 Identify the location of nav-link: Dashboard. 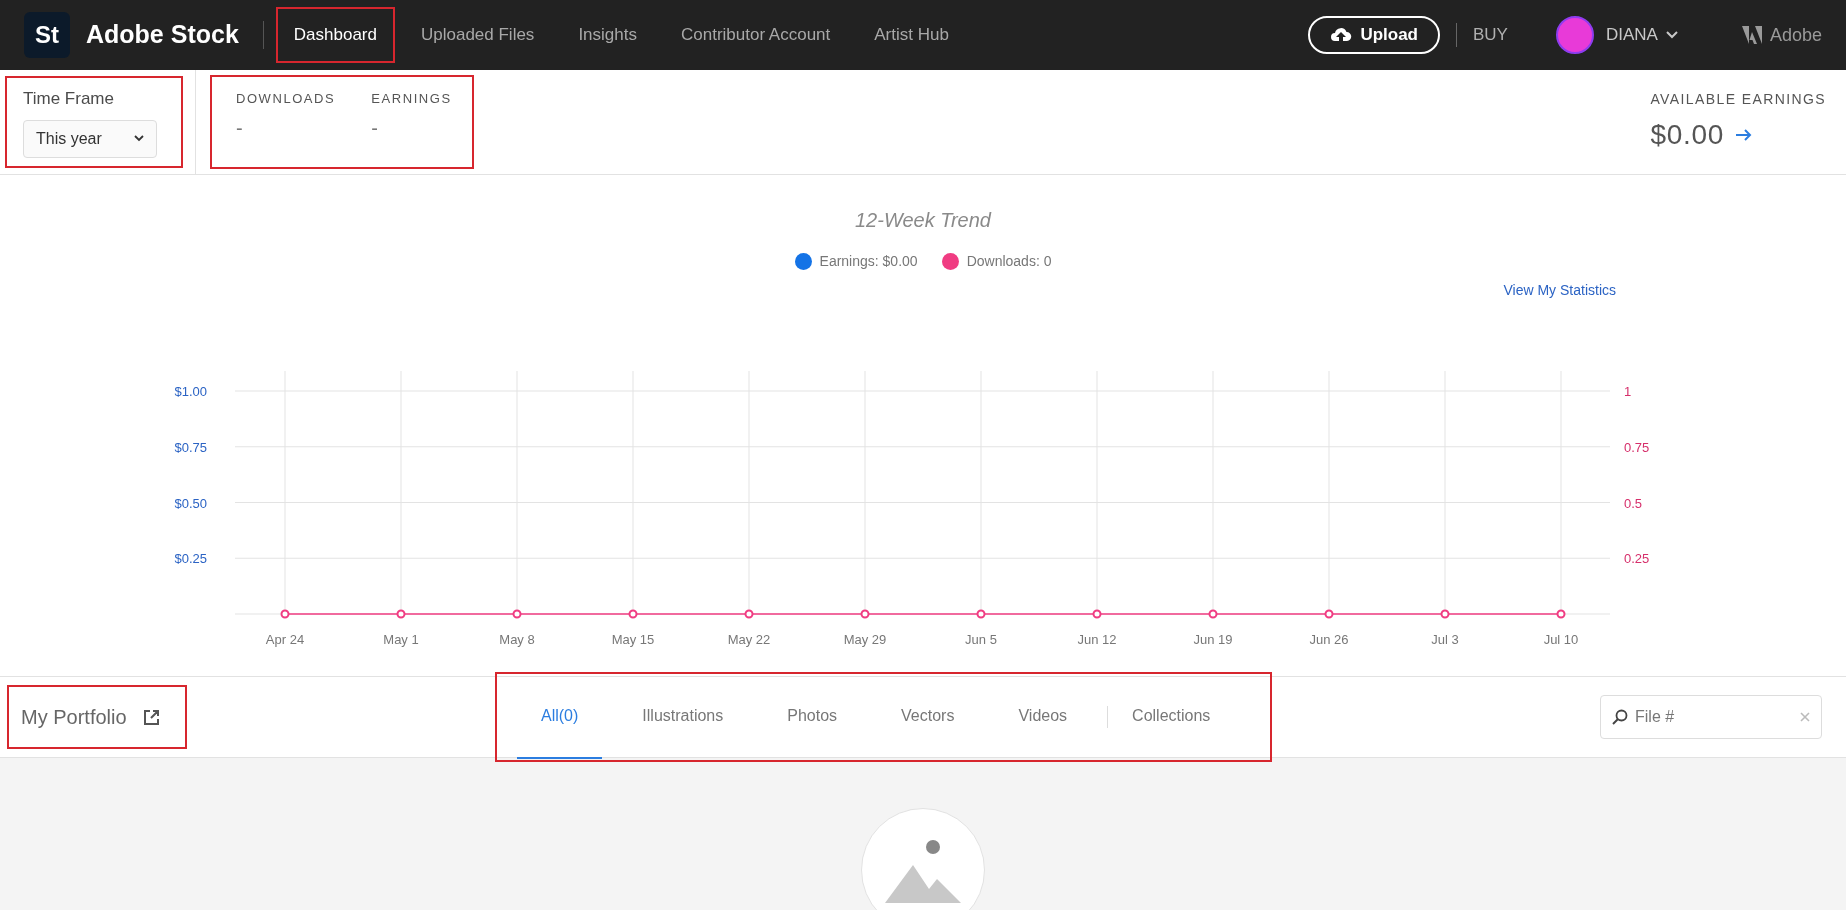
(335, 35).